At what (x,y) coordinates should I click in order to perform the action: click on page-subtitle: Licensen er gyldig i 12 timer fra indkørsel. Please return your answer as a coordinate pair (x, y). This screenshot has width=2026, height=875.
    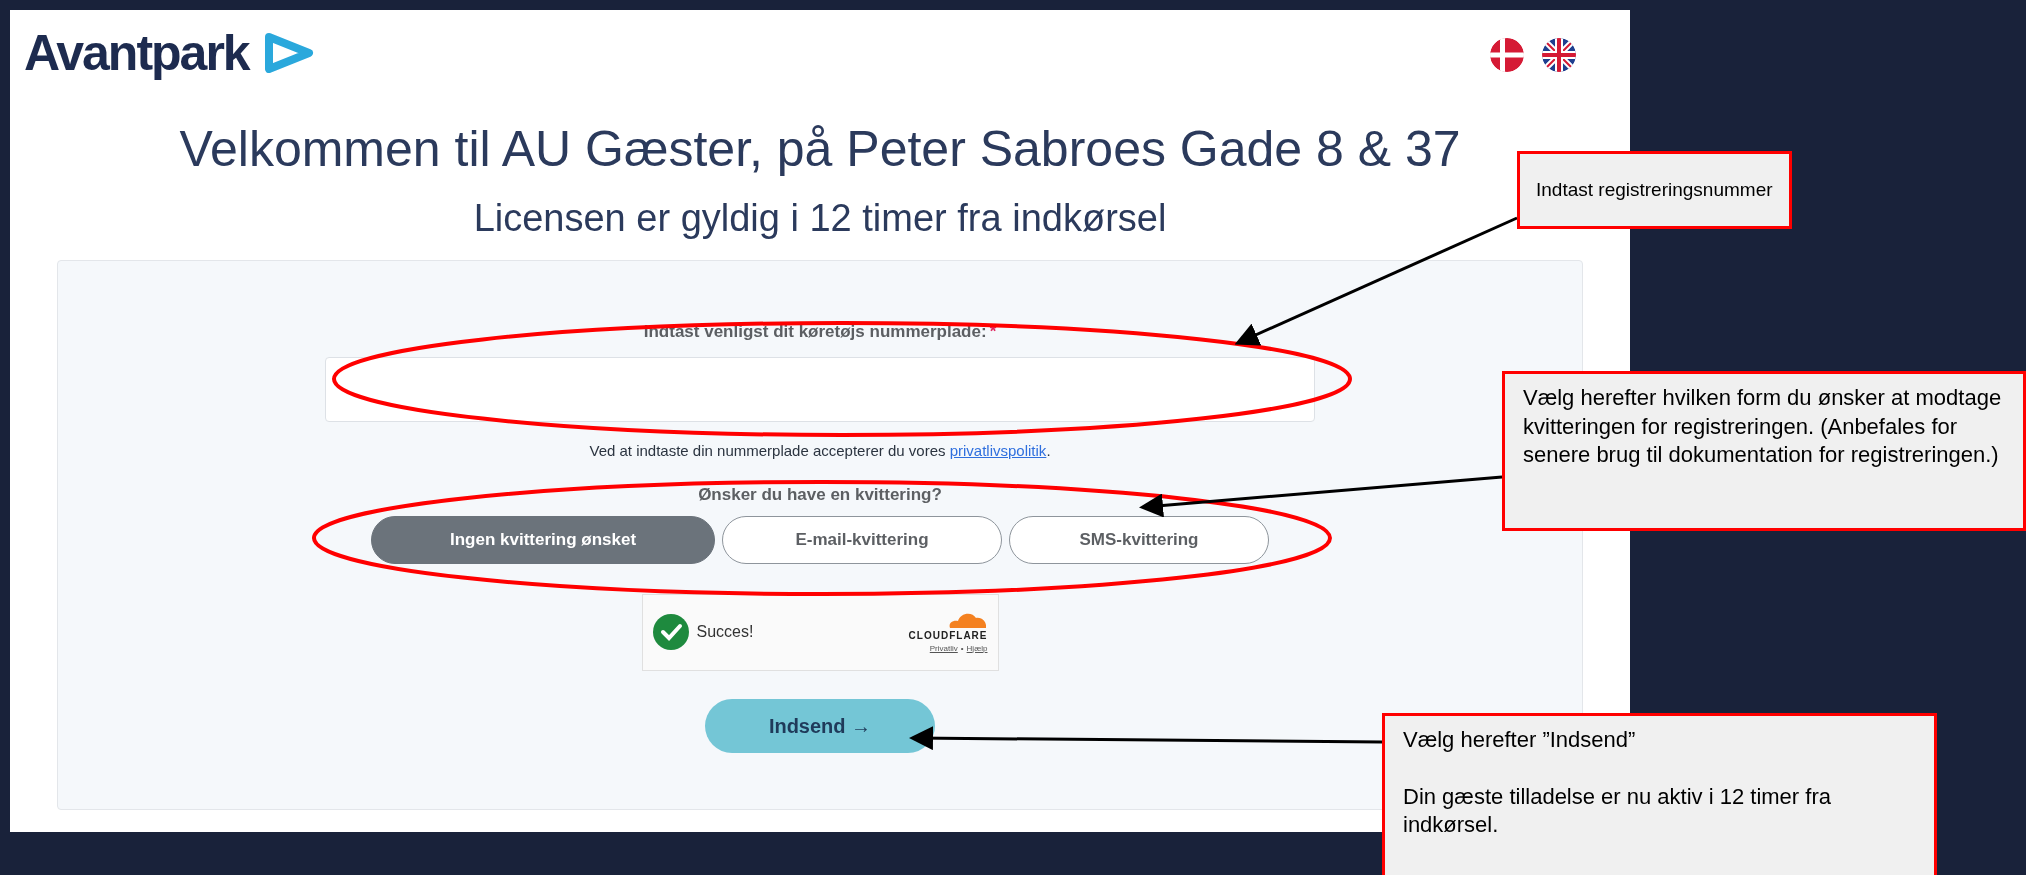
    Looking at the image, I should click on (820, 218).